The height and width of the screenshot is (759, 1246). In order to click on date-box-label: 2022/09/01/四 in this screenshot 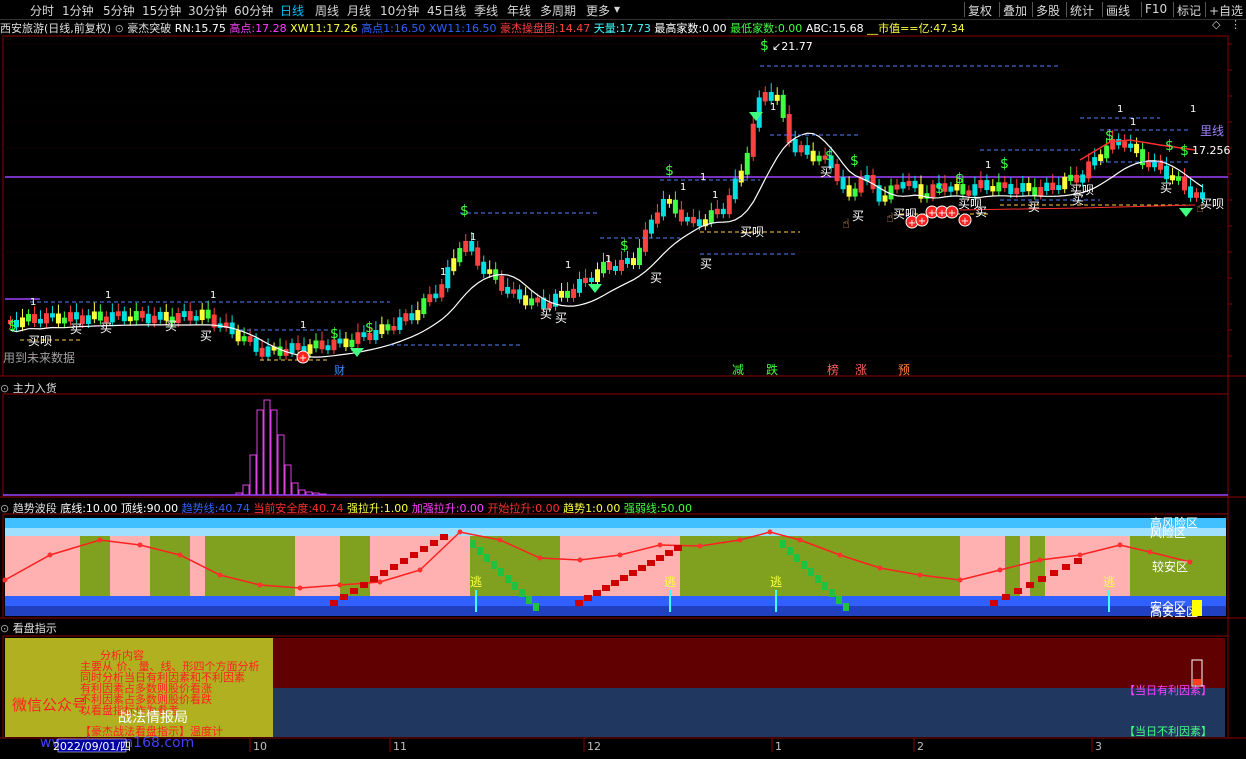, I will do `click(92, 746)`.